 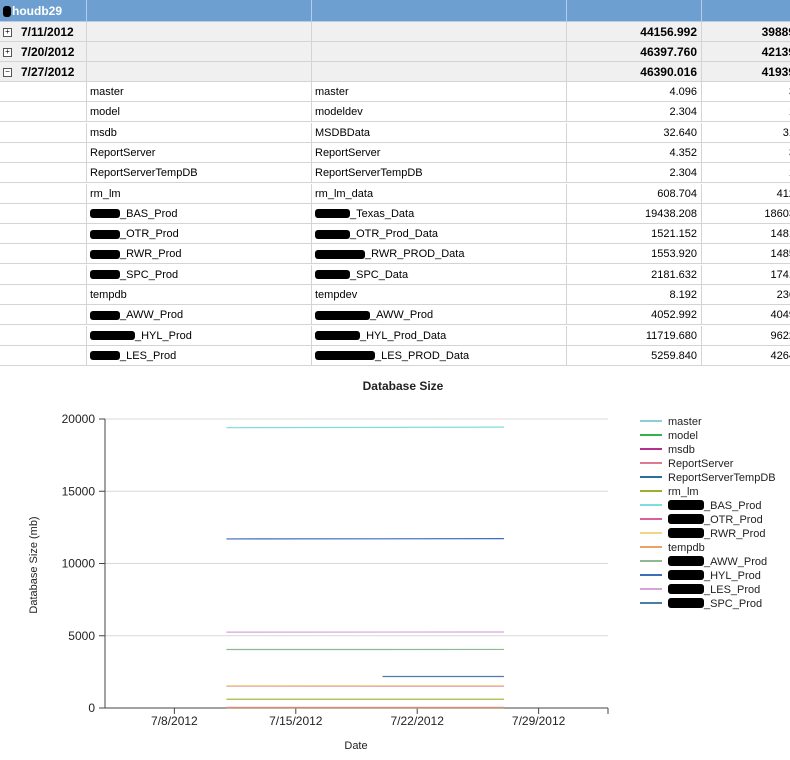 I want to click on file-name: MSDBData, so click(x=342, y=133).